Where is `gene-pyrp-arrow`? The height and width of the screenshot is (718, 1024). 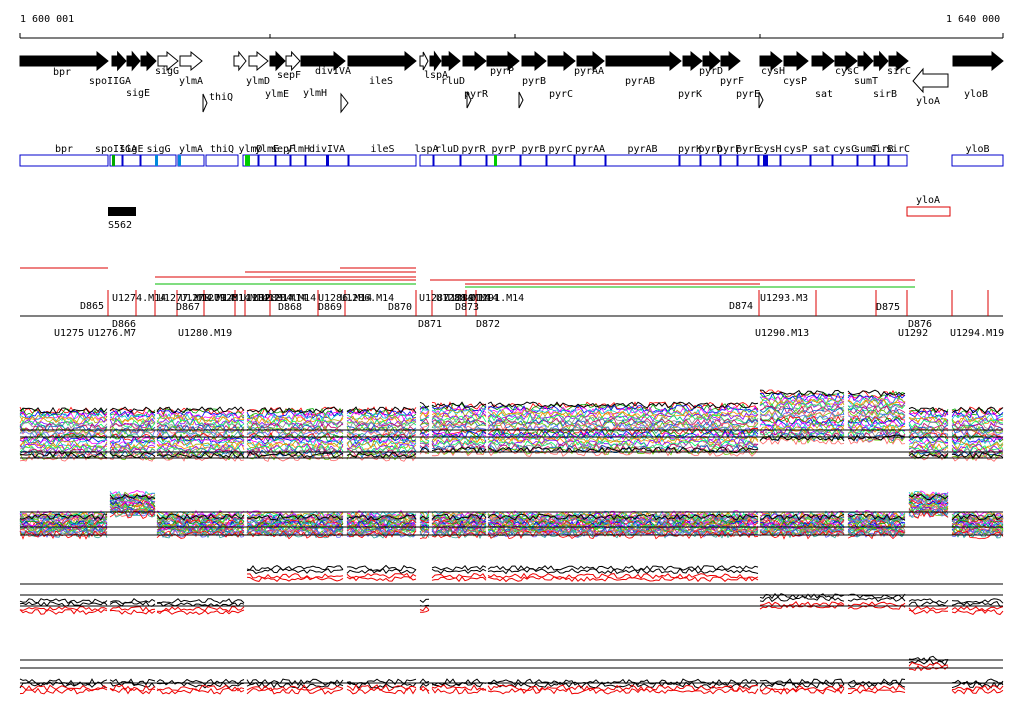
gene-pyrp-arrow is located at coordinates (474, 61).